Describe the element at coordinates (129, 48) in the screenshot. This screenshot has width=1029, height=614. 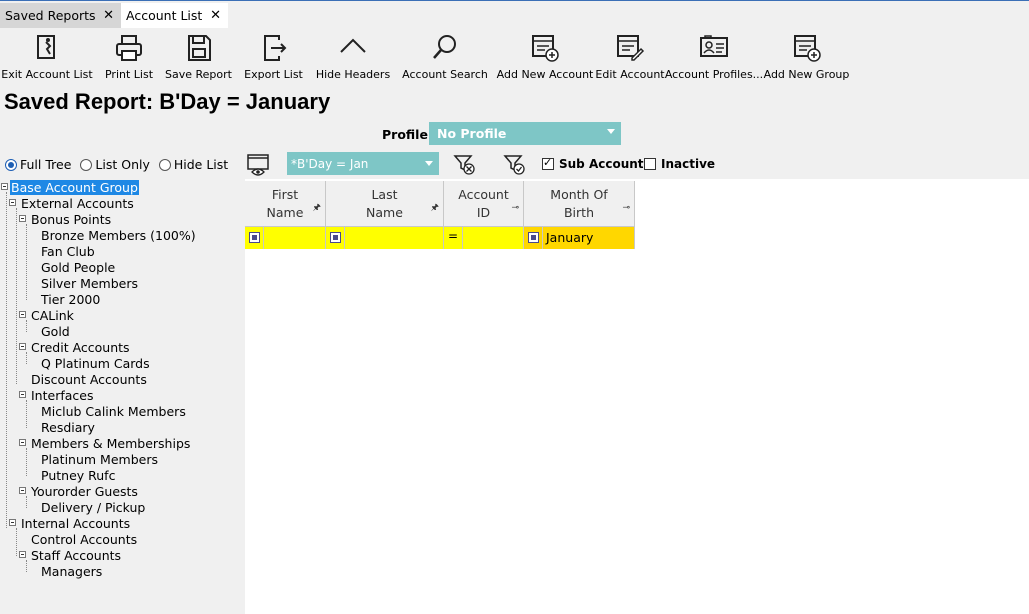
I see `printer-icon` at that location.